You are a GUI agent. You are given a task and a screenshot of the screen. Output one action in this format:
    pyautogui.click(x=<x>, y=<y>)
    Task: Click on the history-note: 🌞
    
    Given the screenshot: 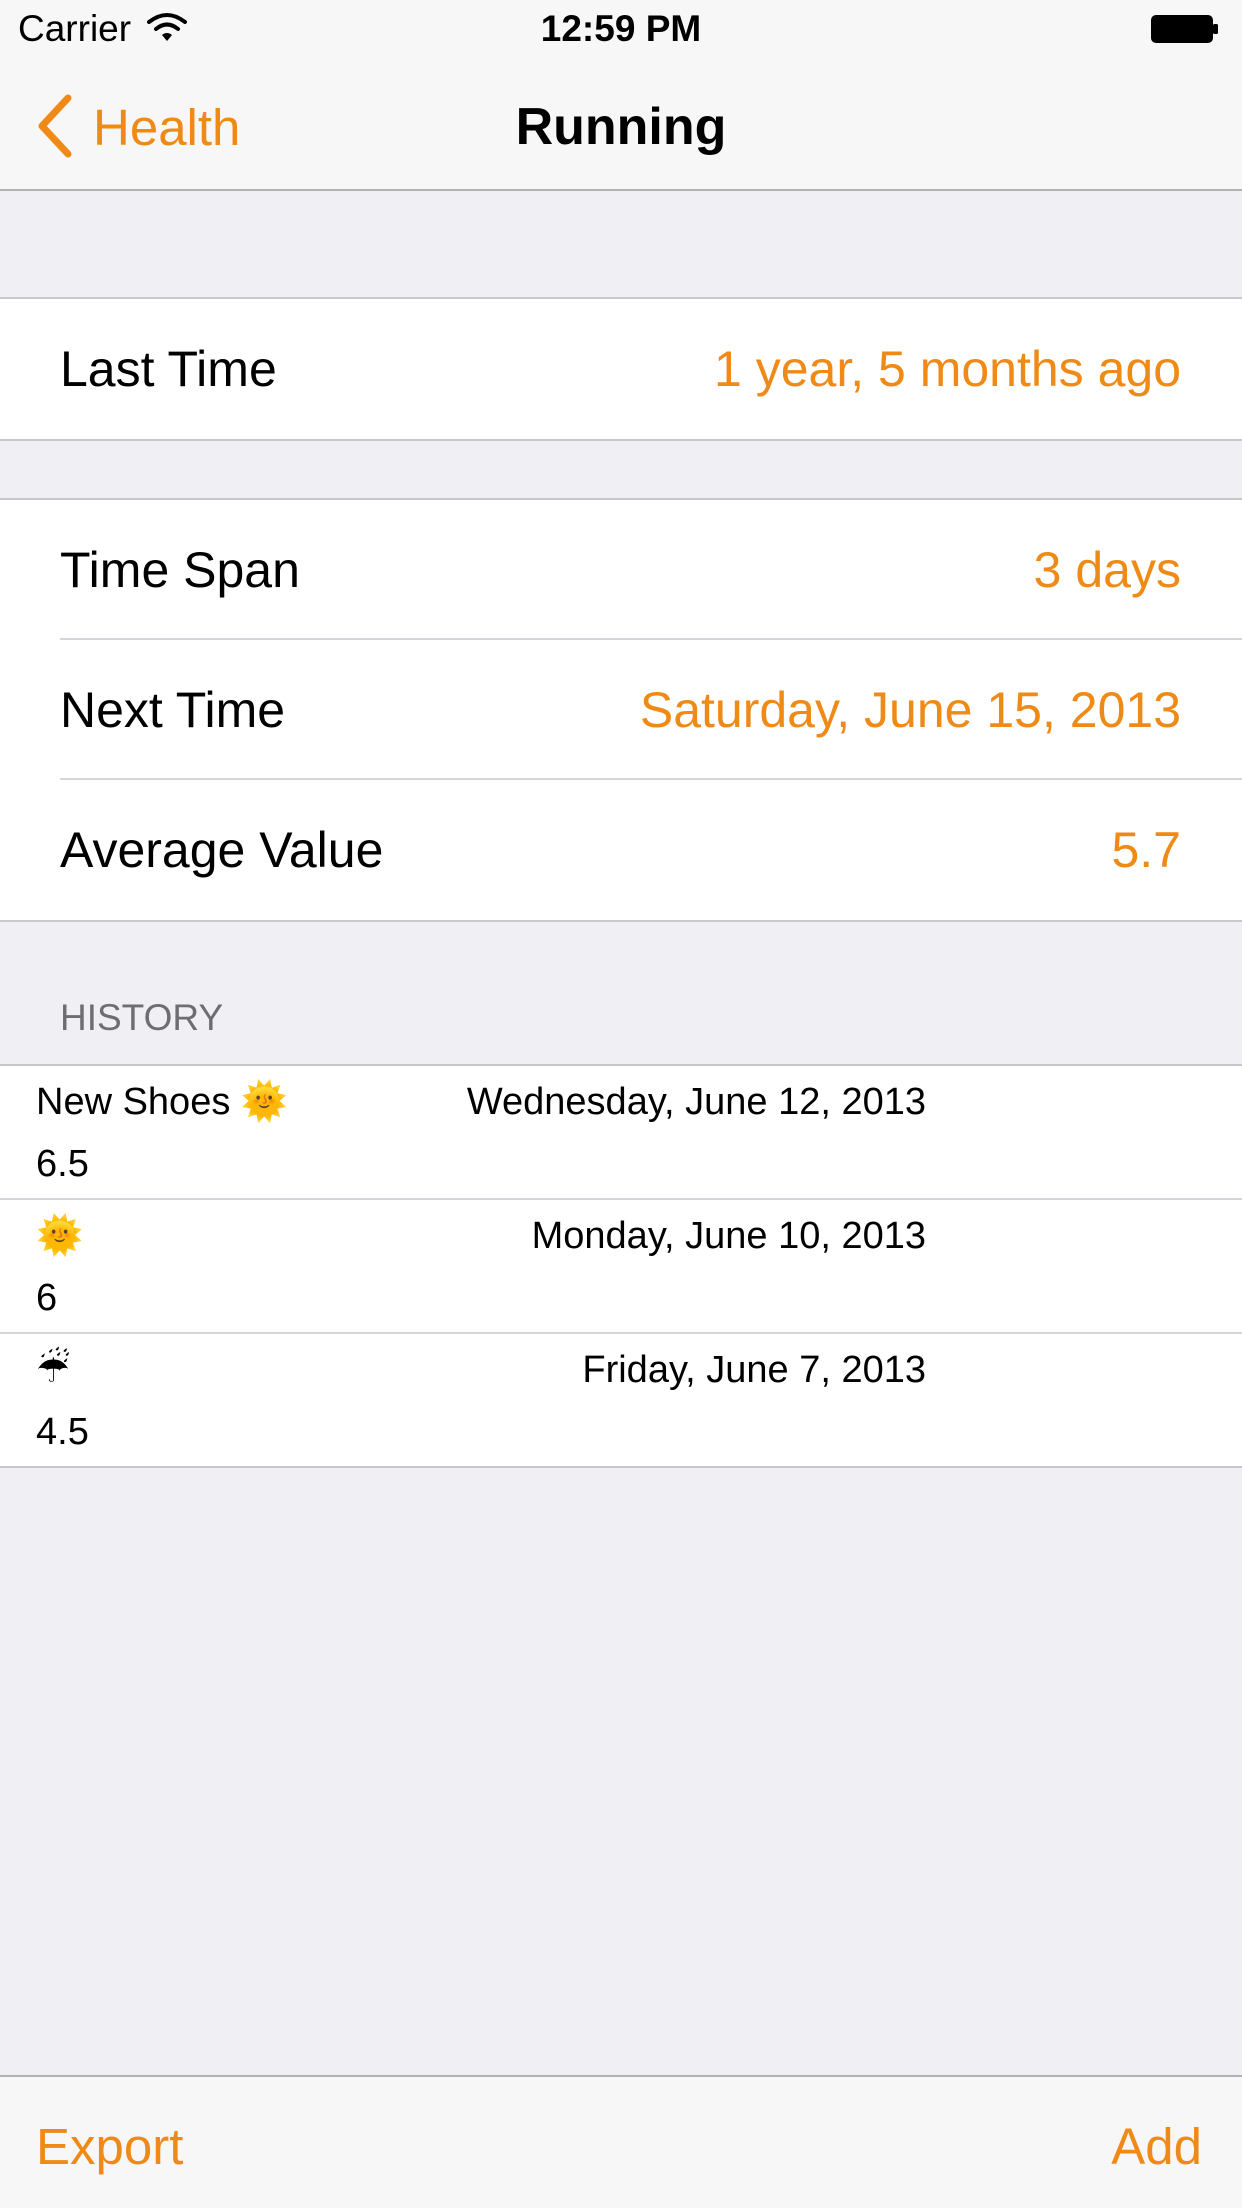 What is the action you would take?
    pyautogui.click(x=60, y=1236)
    